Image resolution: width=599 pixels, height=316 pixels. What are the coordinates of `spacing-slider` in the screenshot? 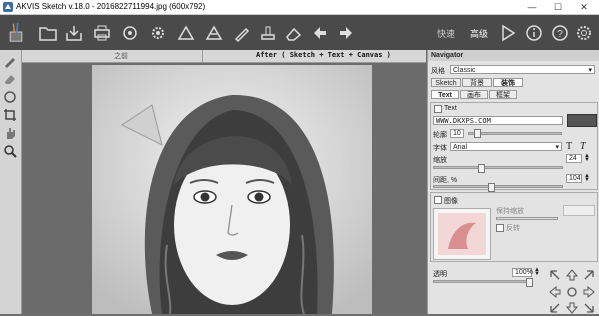 It's located at (498, 186).